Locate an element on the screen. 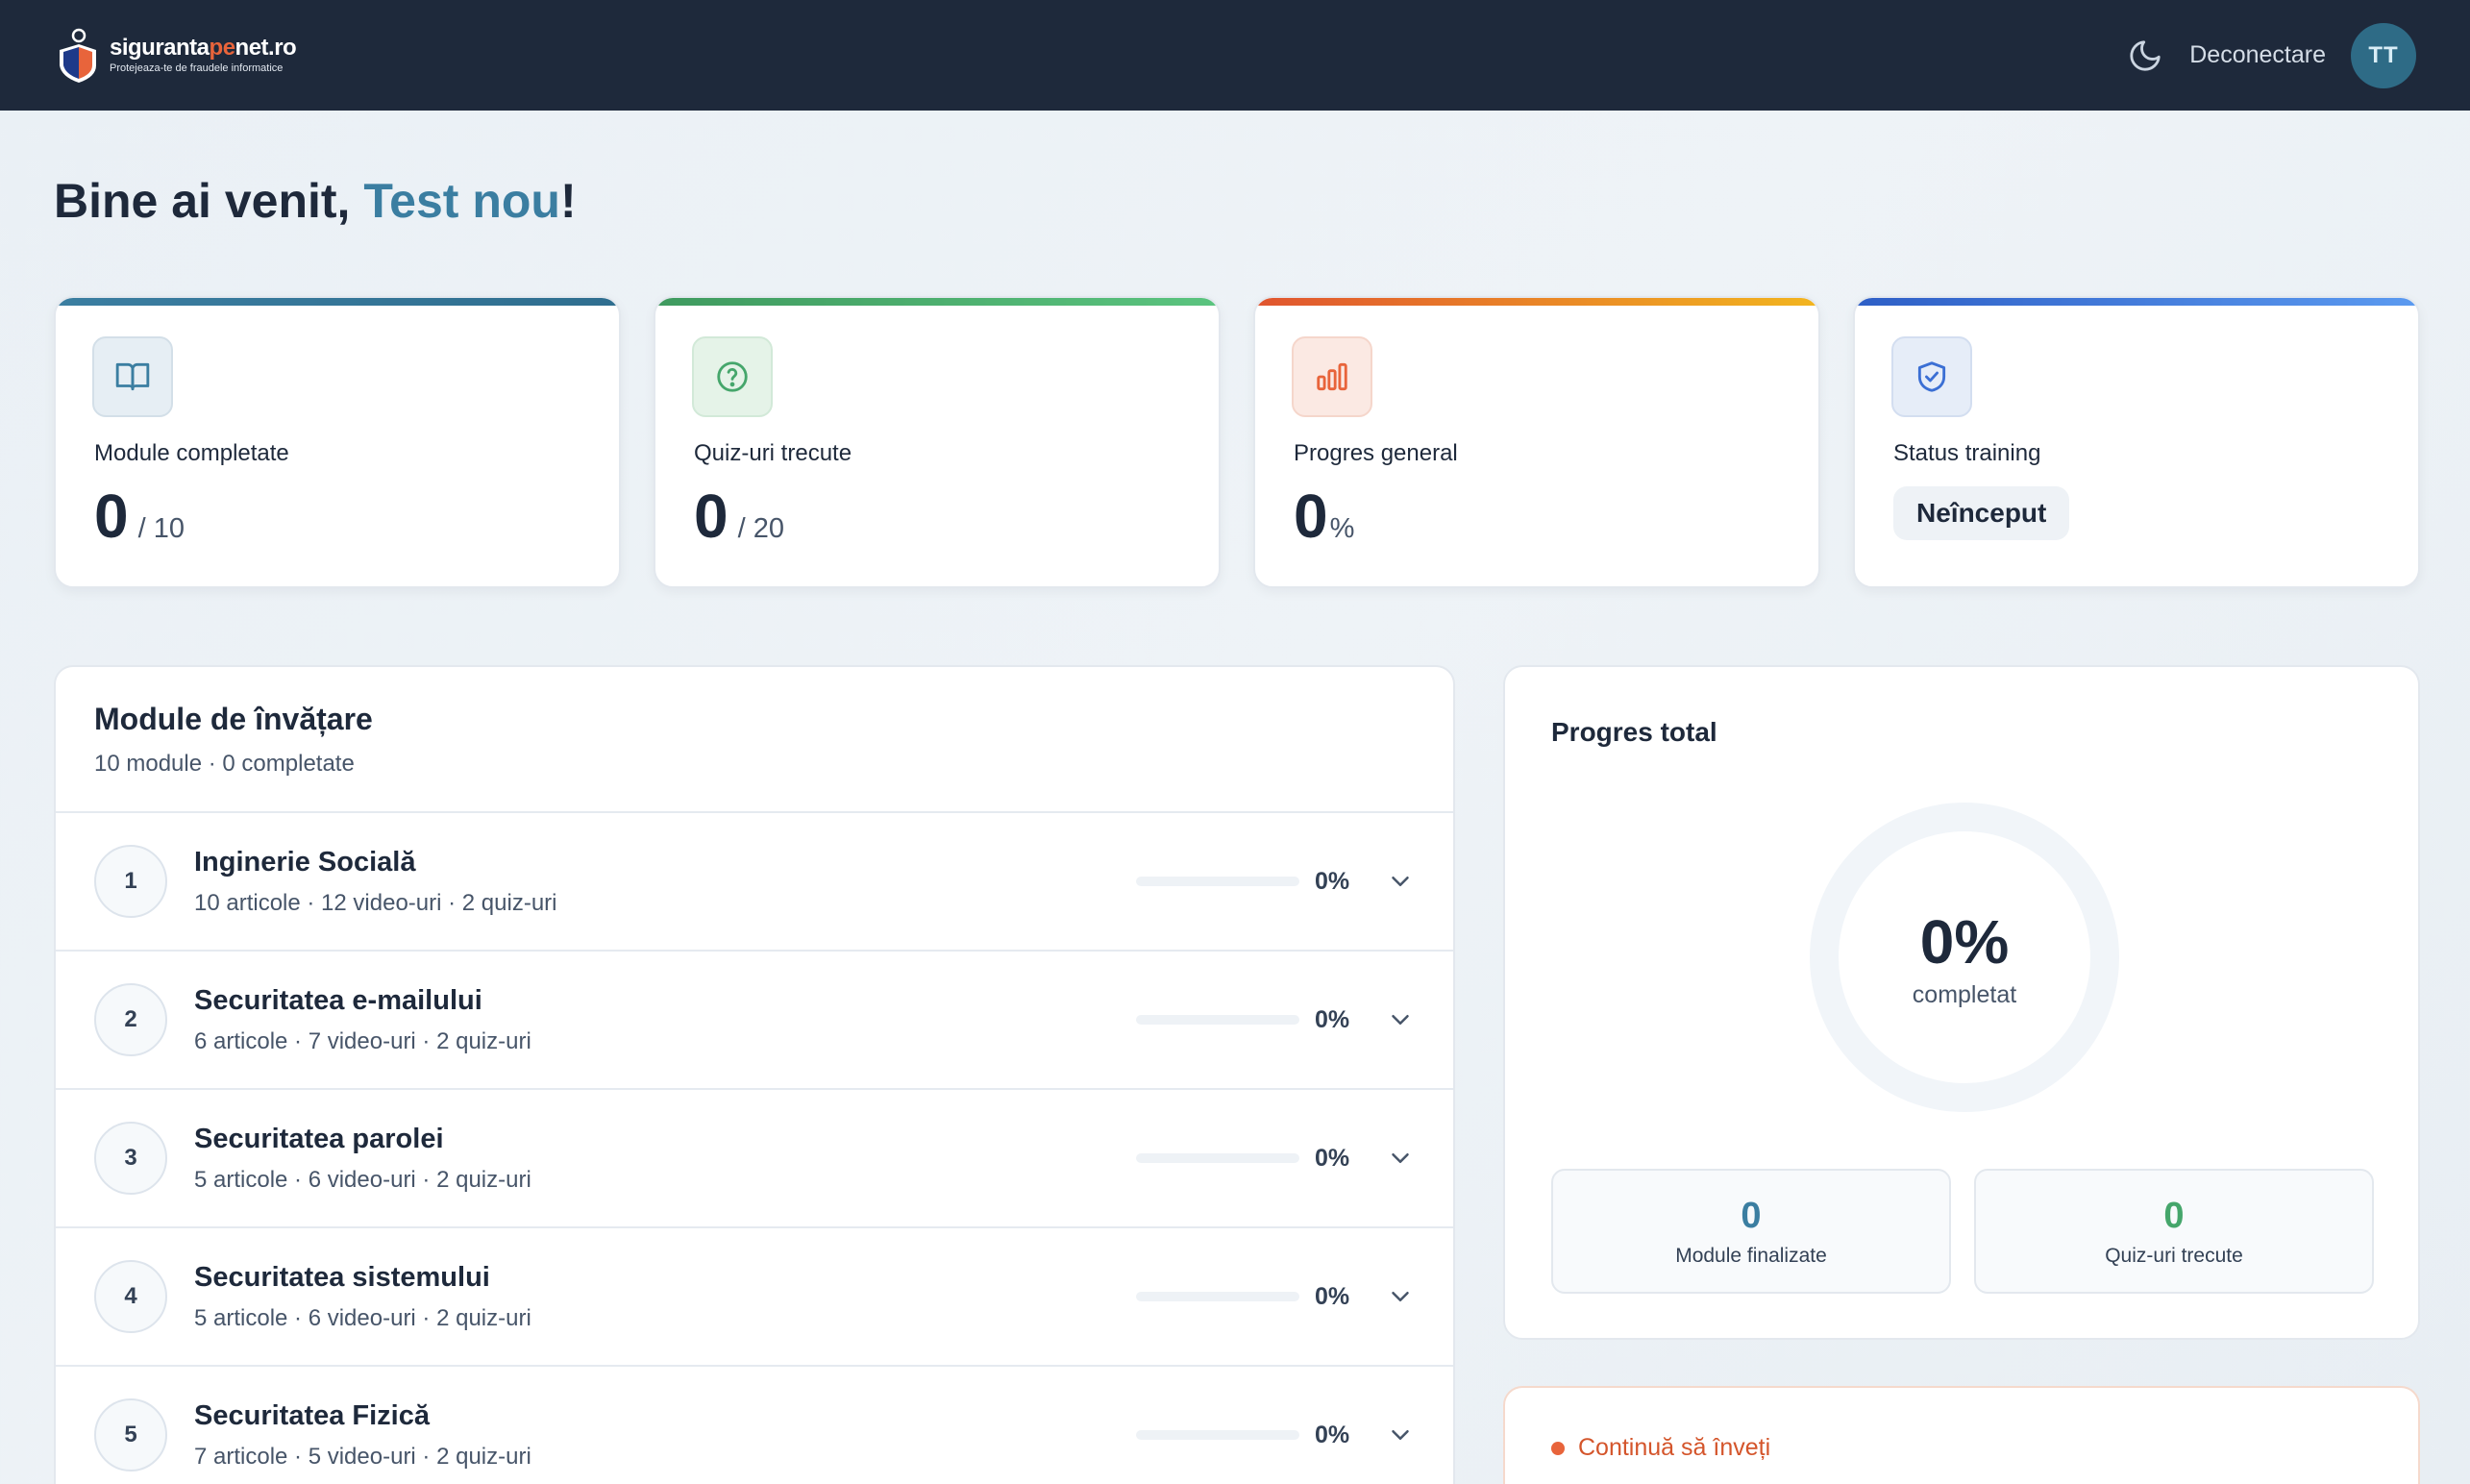 The width and height of the screenshot is (2470, 1484). status-dot-icon is located at coordinates (1558, 1448).